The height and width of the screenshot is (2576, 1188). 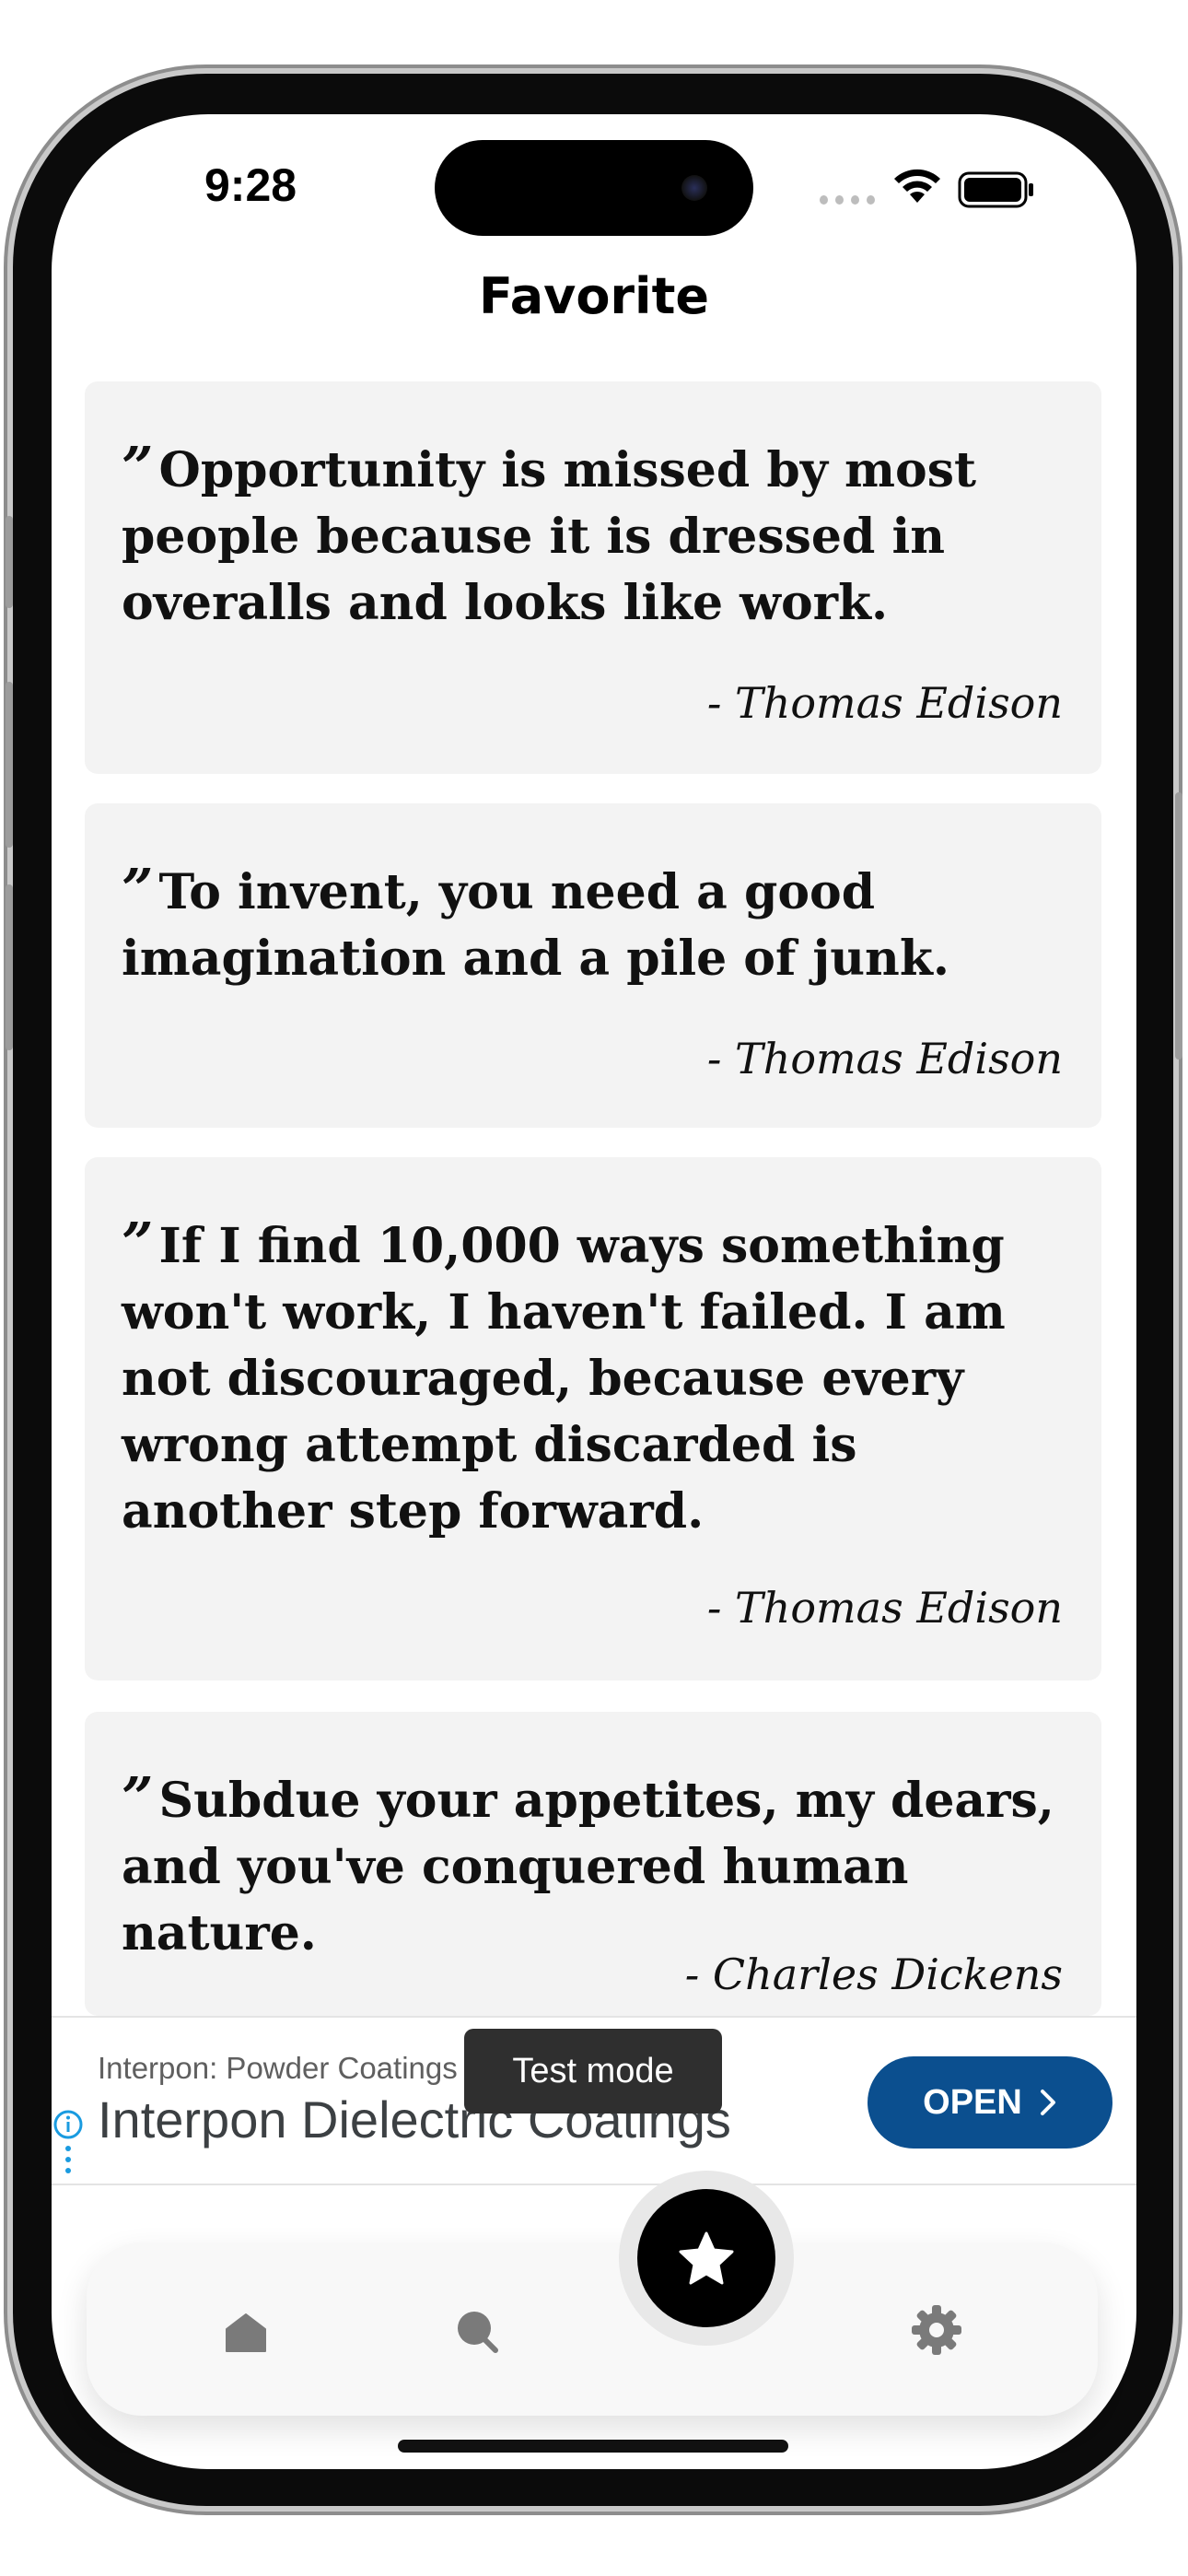 I want to click on volume-up-button, so click(x=9, y=765).